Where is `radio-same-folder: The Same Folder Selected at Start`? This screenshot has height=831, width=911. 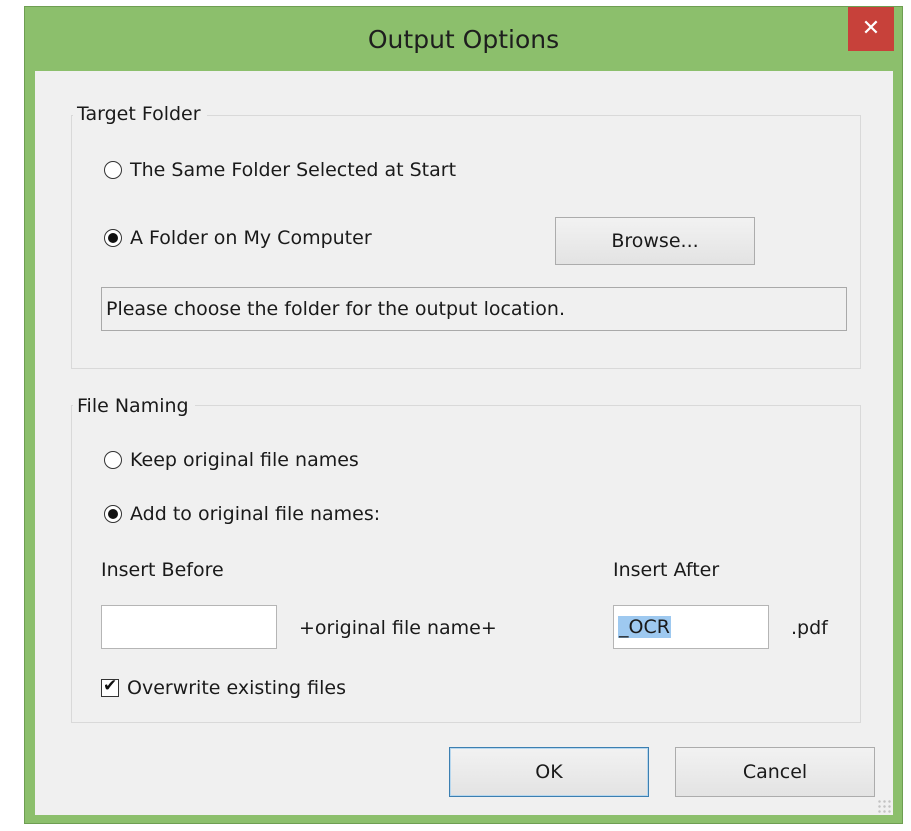
radio-same-folder: The Same Folder Selected at Start is located at coordinates (280, 170).